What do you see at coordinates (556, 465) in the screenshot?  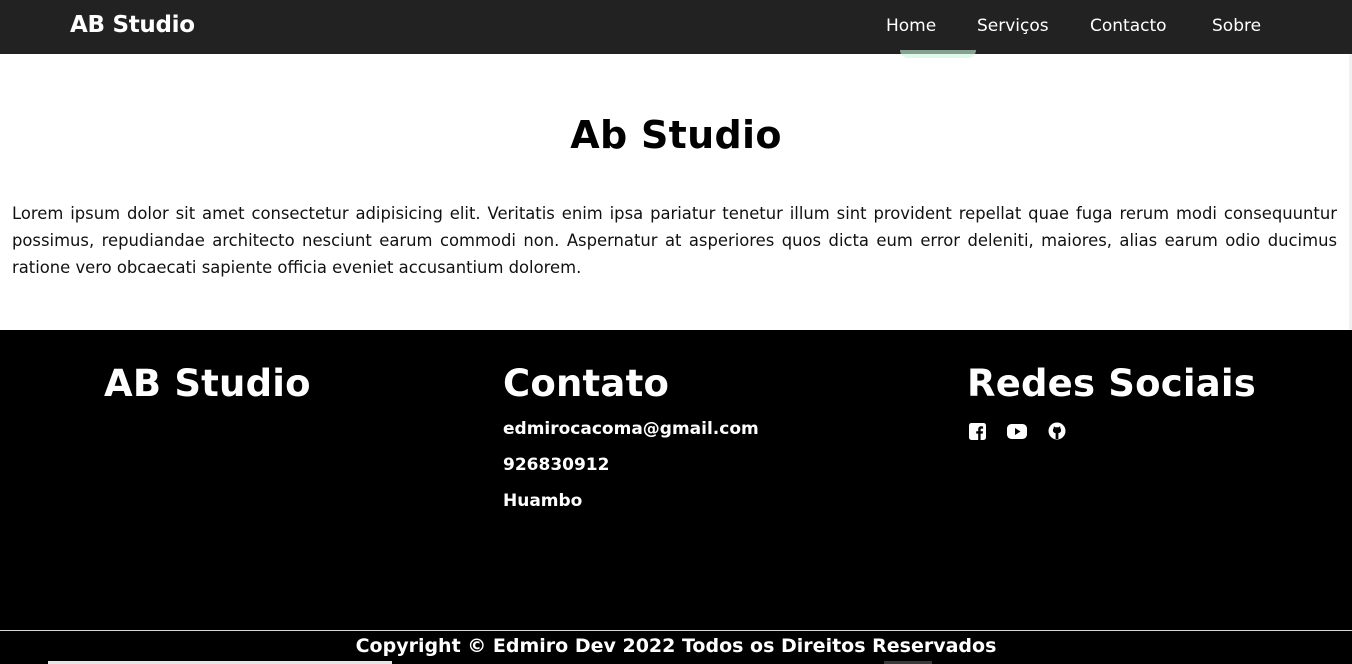 I see `contact-phone: 926830912` at bounding box center [556, 465].